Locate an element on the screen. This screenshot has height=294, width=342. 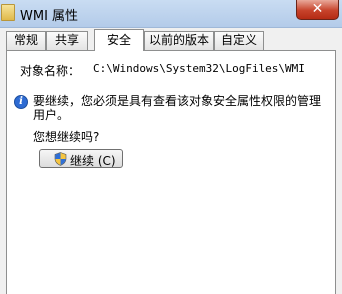
continue-button-label: 继续 (C) is located at coordinates (93, 161).